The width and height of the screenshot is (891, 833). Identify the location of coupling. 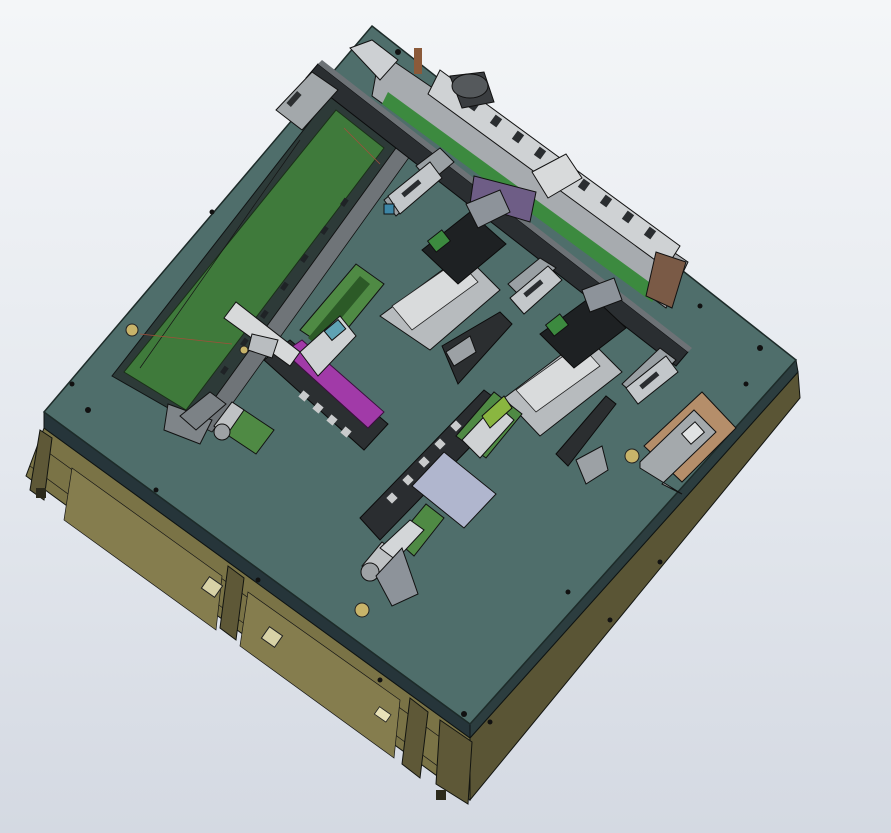
(418, 61).